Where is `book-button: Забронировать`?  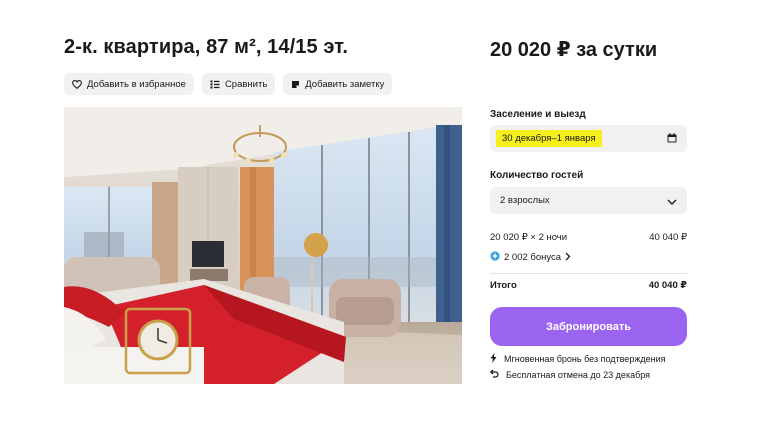
book-button: Забронировать is located at coordinates (588, 326).